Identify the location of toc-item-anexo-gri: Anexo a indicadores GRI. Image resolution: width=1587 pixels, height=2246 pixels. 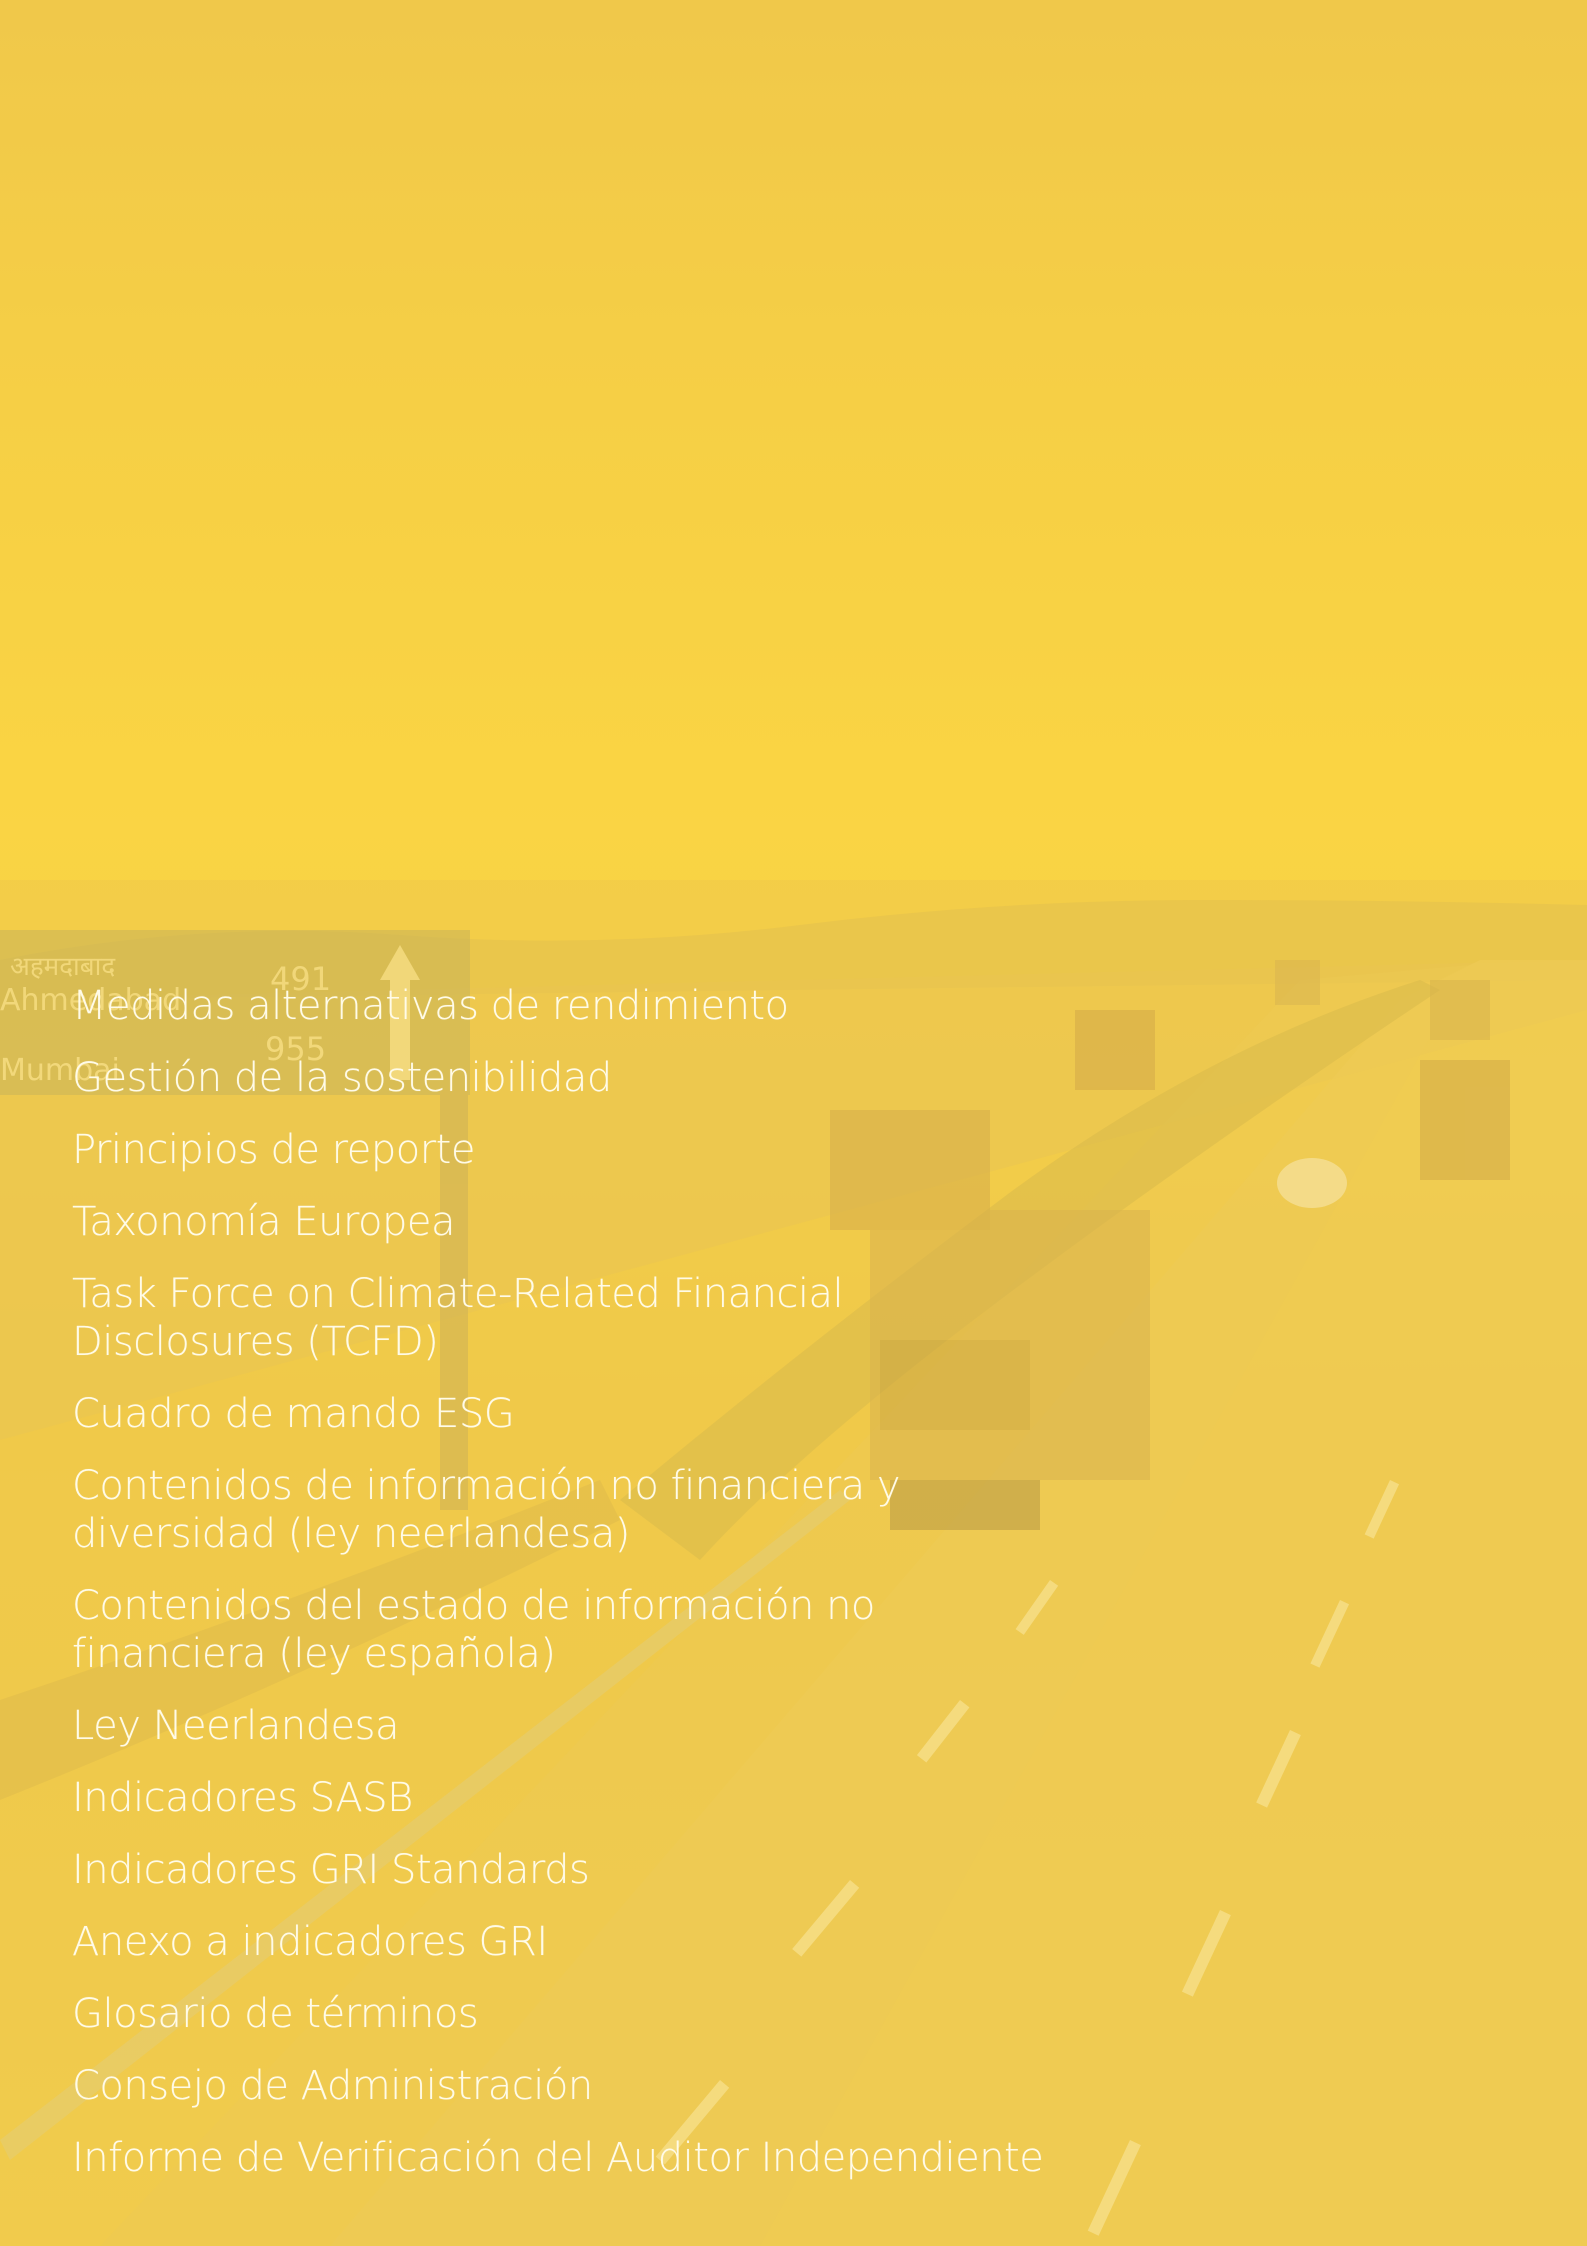
(572, 1942).